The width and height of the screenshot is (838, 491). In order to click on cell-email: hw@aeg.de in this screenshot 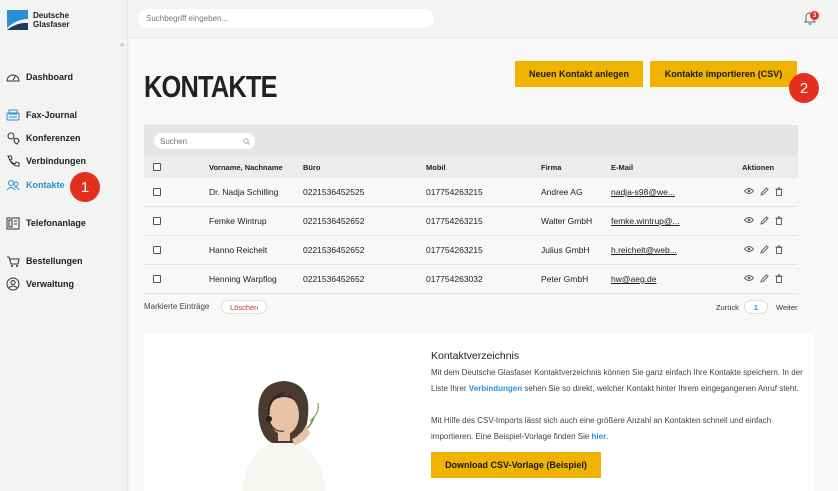, I will do `click(634, 279)`.